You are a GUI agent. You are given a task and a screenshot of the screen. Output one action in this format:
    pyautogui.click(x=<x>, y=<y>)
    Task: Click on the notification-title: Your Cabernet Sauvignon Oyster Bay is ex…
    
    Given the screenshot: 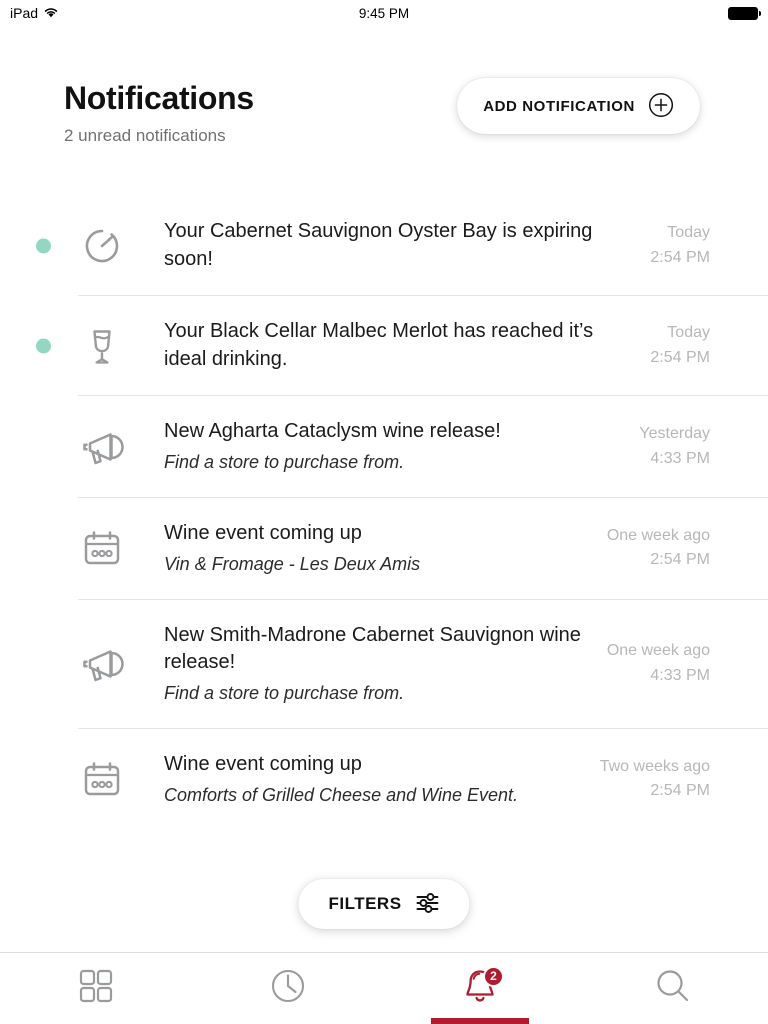 What is the action you would take?
    pyautogui.click(x=378, y=245)
    